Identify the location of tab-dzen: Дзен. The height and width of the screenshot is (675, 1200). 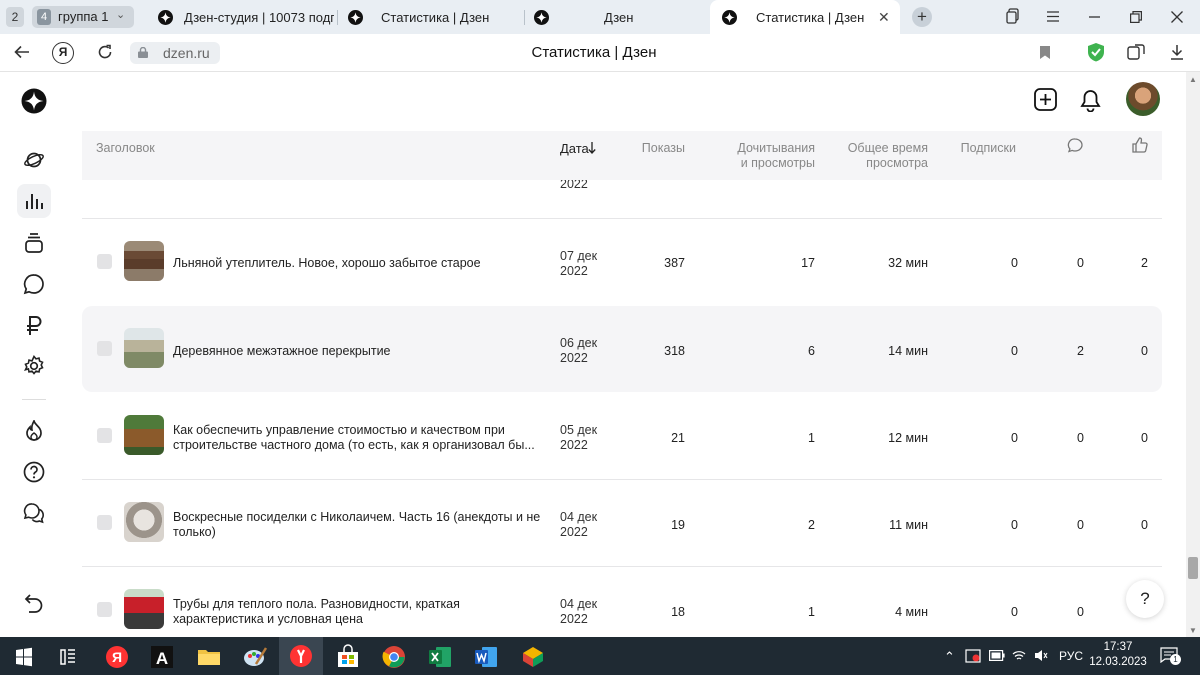
(619, 17).